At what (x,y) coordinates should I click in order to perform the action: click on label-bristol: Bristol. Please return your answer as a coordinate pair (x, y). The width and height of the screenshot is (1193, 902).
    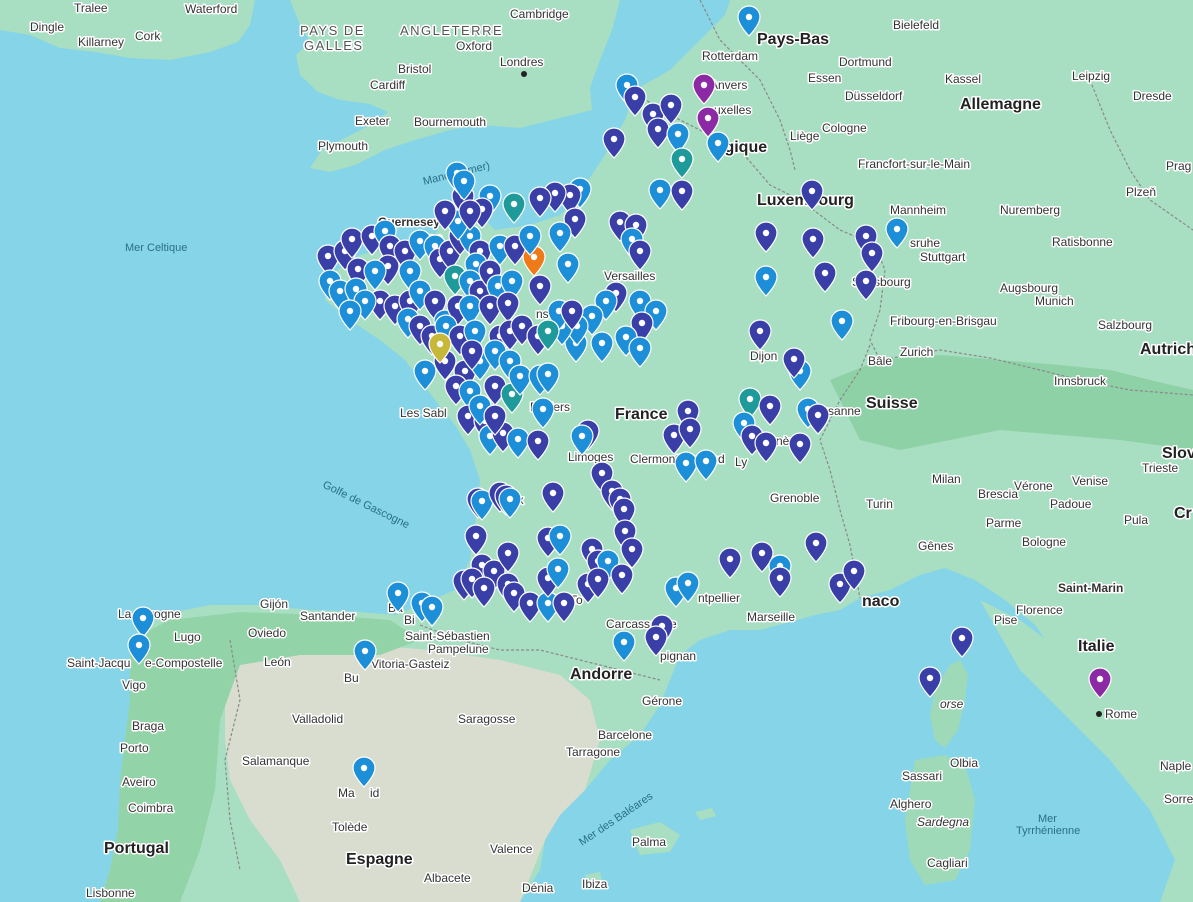
    Looking at the image, I should click on (414, 69).